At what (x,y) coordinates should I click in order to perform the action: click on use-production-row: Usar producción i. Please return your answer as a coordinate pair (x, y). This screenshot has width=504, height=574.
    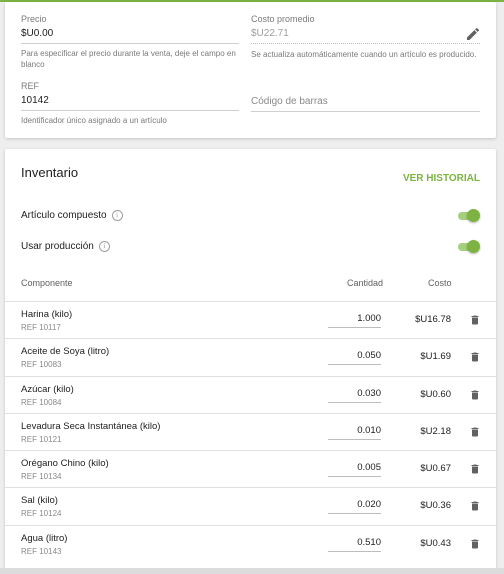
    Looking at the image, I should click on (65, 246).